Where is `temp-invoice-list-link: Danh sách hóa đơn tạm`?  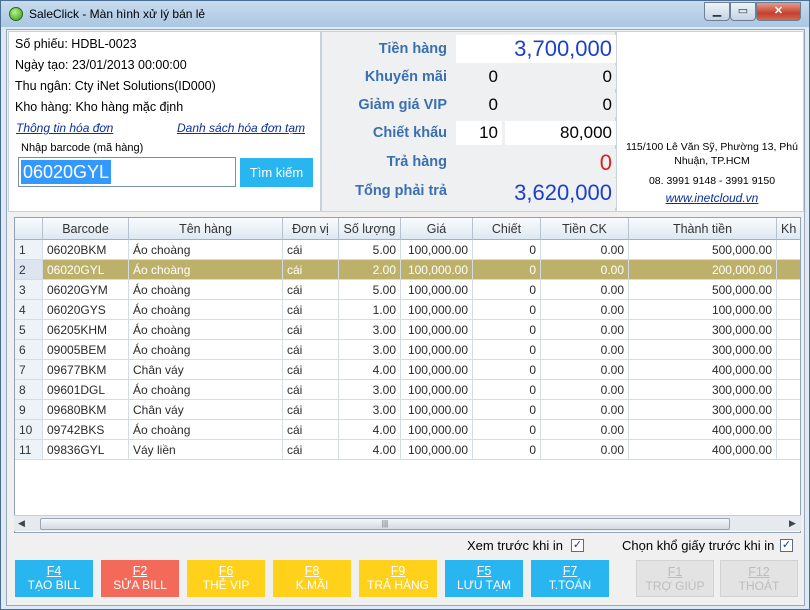
temp-invoice-list-link: Danh sách hóa đơn tạm is located at coordinates (241, 128).